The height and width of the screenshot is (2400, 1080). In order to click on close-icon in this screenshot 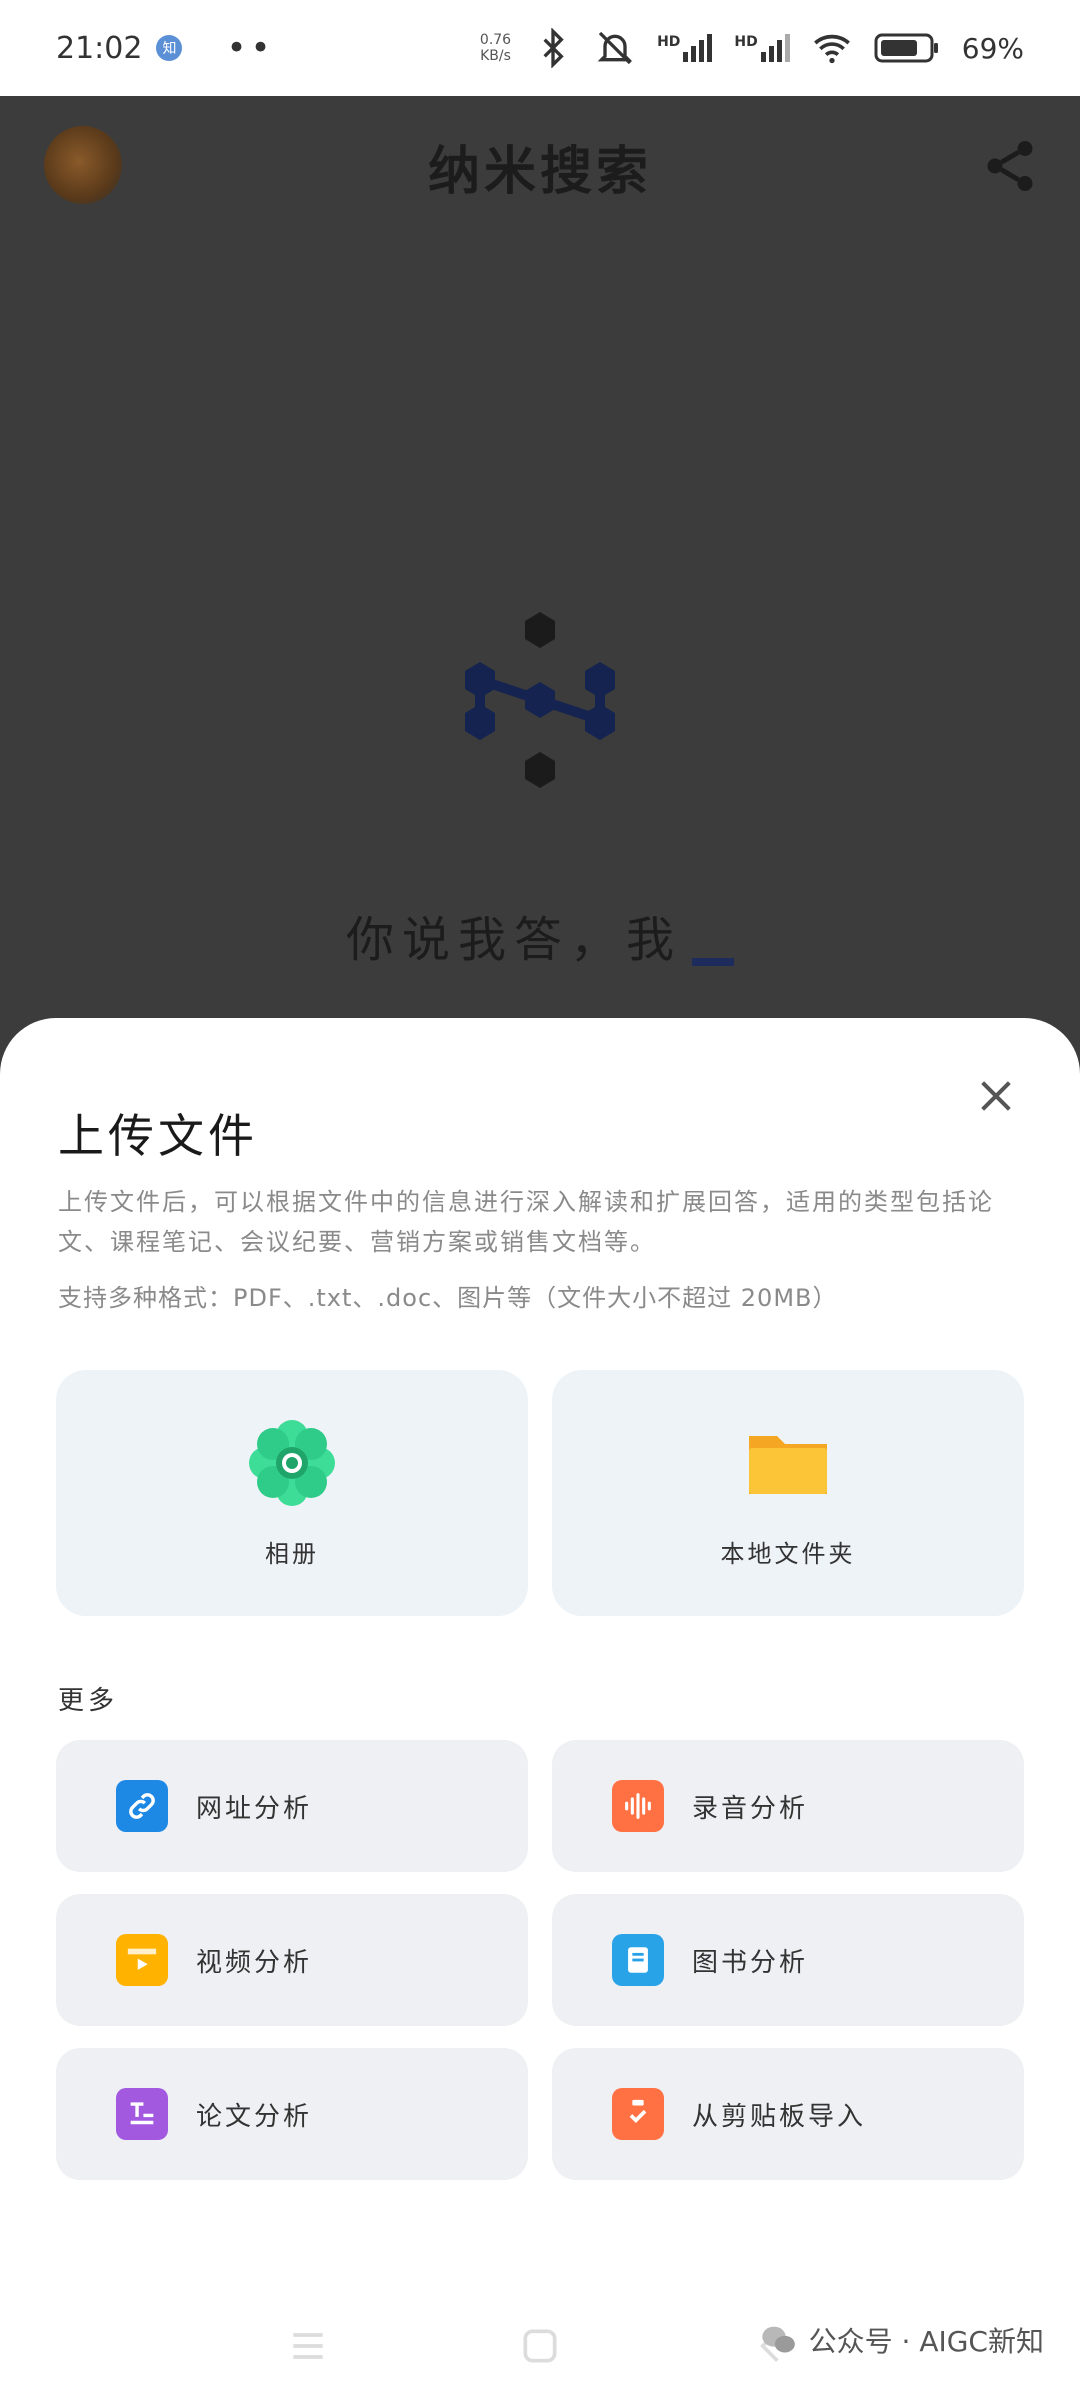, I will do `click(996, 1096)`.